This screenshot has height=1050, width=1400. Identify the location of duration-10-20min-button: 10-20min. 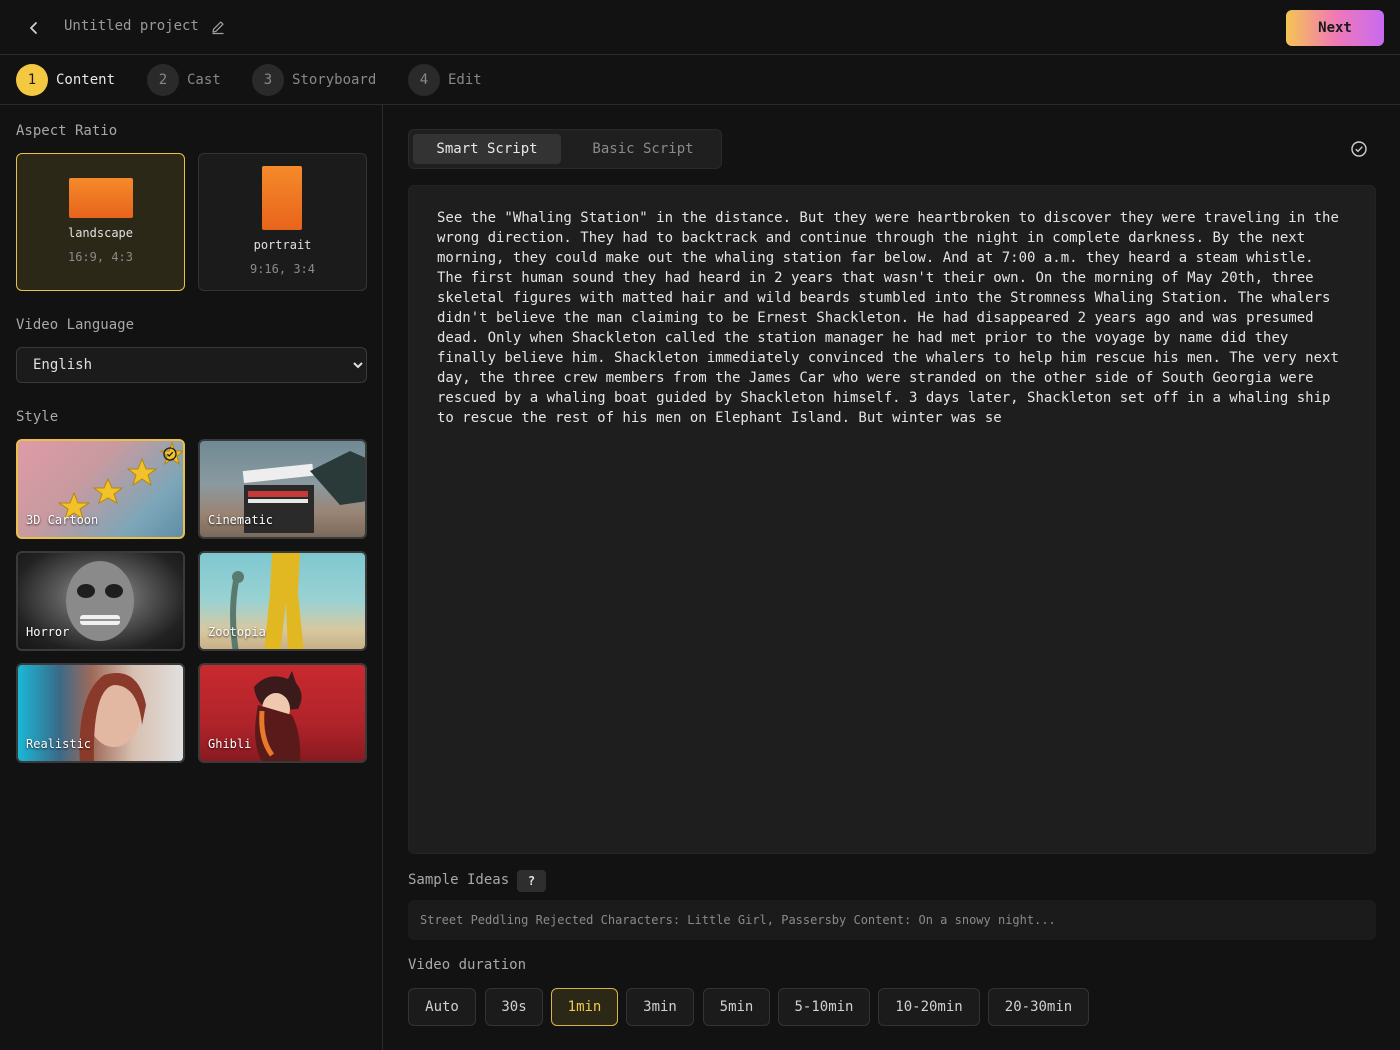
(929, 1007).